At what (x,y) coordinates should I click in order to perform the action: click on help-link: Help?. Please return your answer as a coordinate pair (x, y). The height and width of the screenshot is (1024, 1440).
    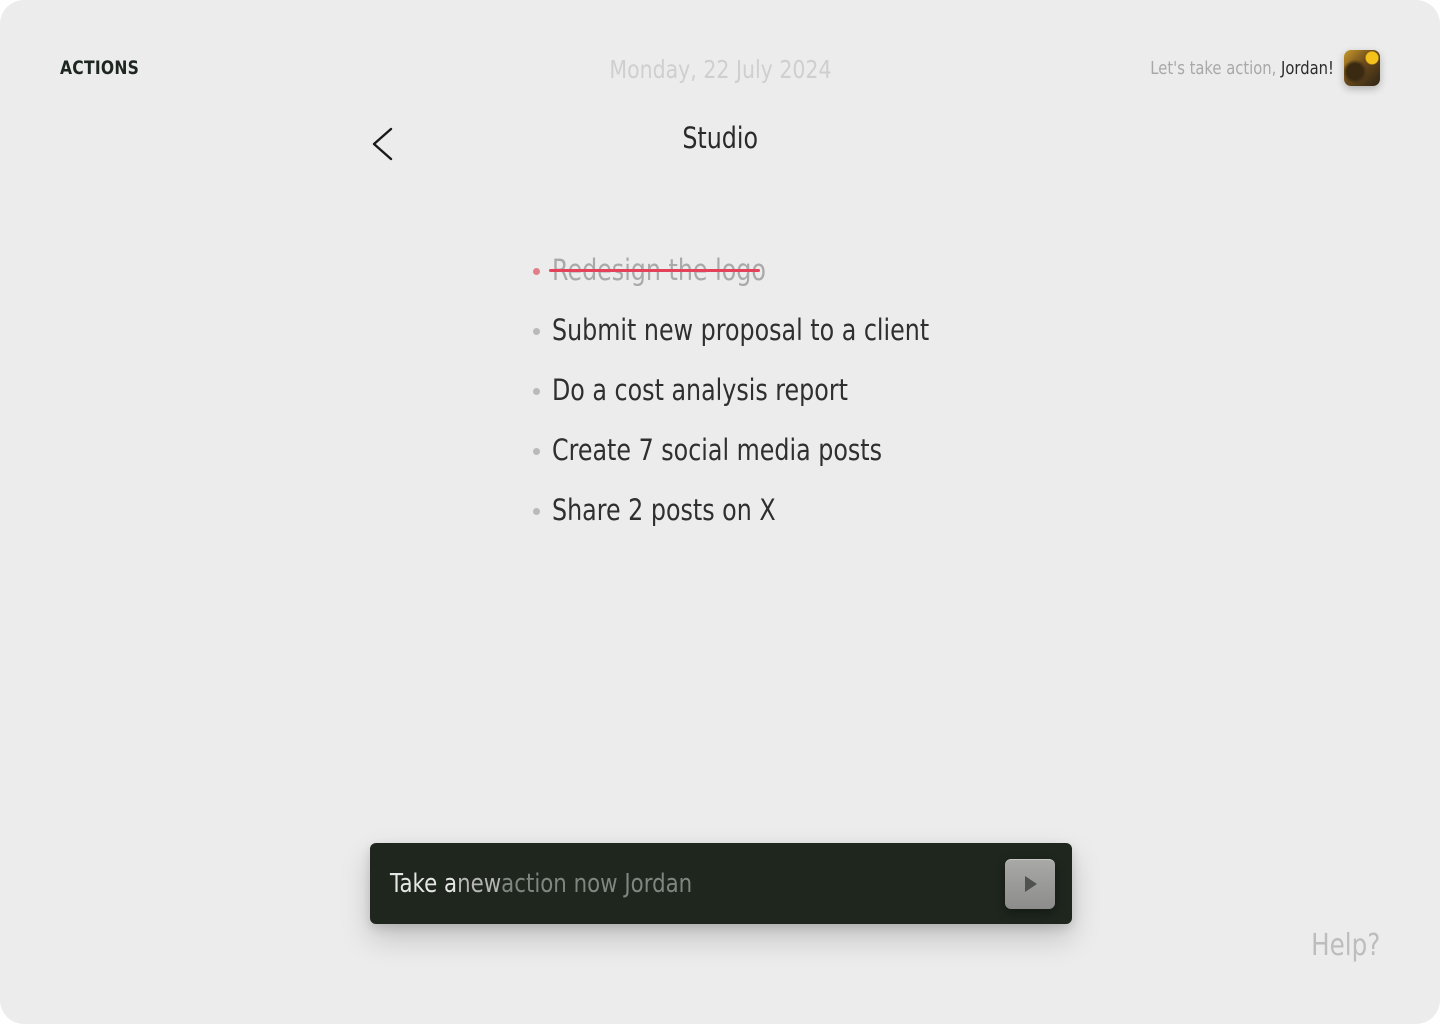
    Looking at the image, I should click on (1345, 945).